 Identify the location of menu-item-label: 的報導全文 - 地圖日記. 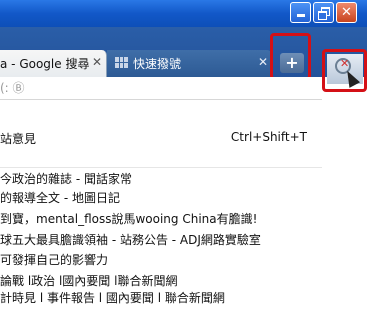
(60, 198).